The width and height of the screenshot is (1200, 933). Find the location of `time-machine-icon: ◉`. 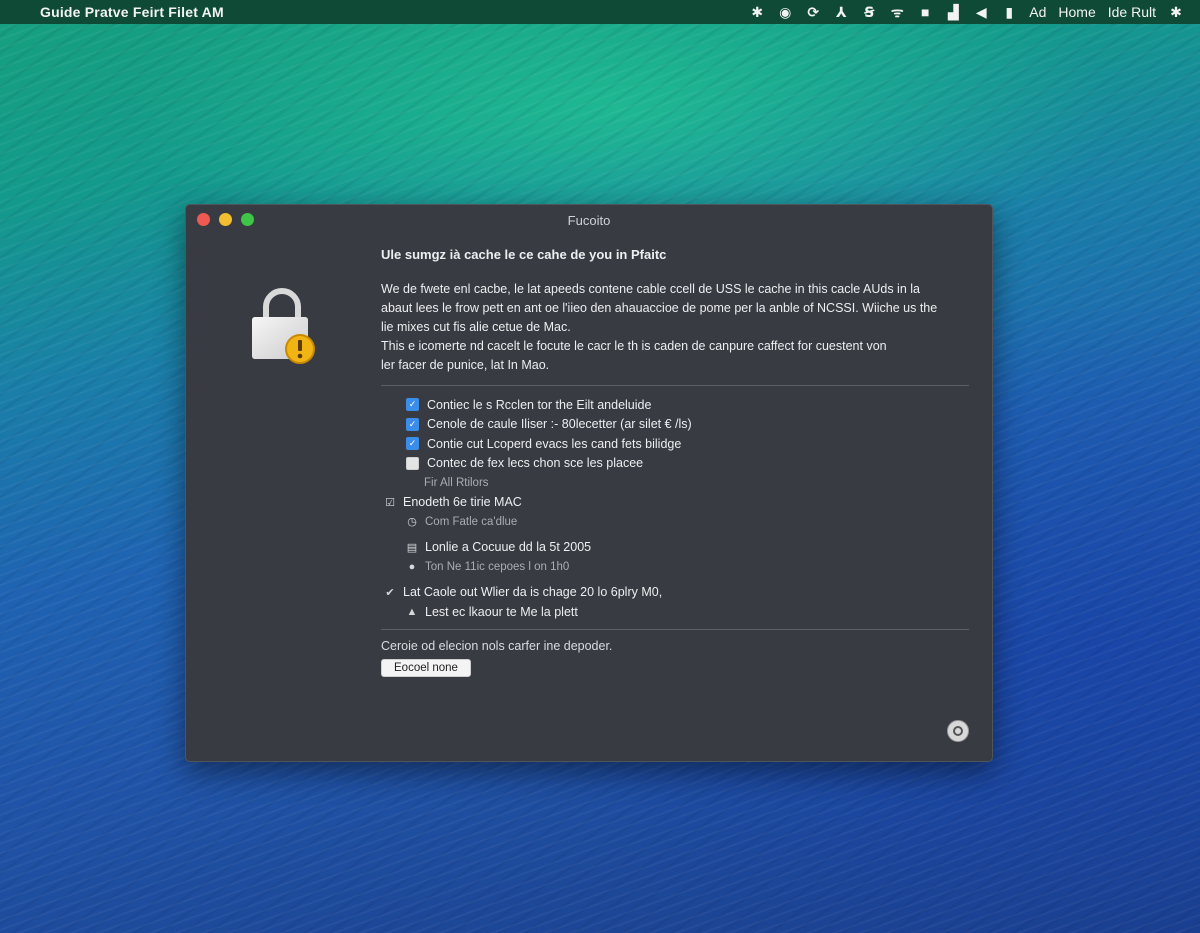

time-machine-icon: ◉ is located at coordinates (785, 12).